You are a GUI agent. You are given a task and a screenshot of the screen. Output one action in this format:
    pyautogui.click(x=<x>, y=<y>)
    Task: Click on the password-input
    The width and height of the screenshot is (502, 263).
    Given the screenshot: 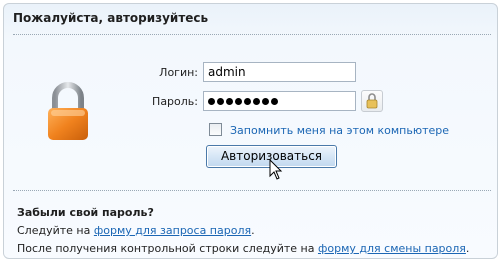 What is the action you would take?
    pyautogui.click(x=279, y=101)
    